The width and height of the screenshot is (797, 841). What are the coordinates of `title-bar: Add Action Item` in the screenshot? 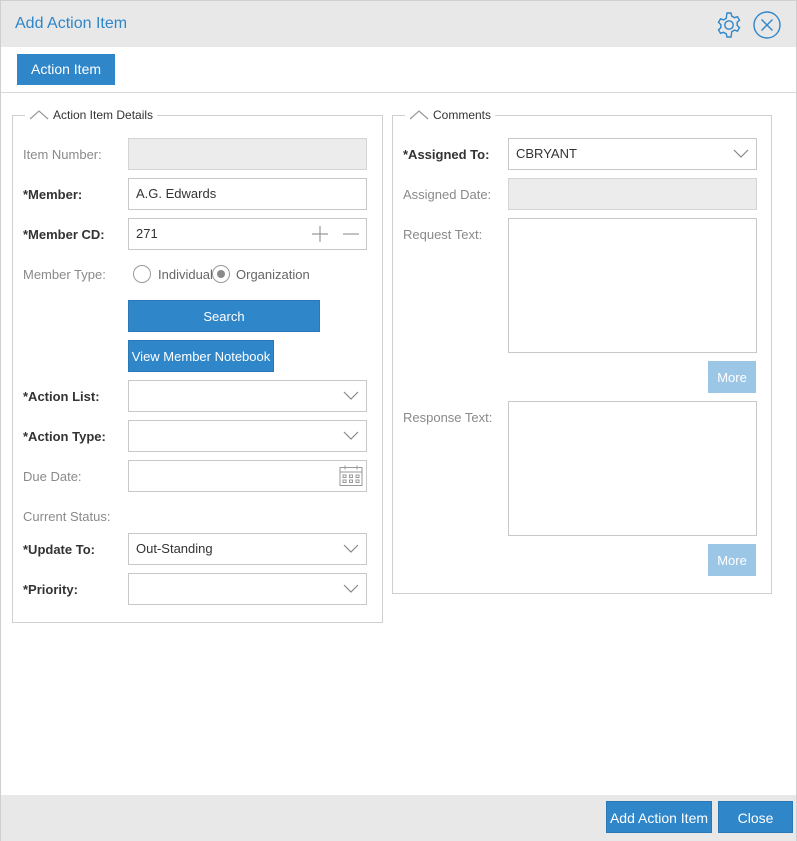 It's located at (398, 24).